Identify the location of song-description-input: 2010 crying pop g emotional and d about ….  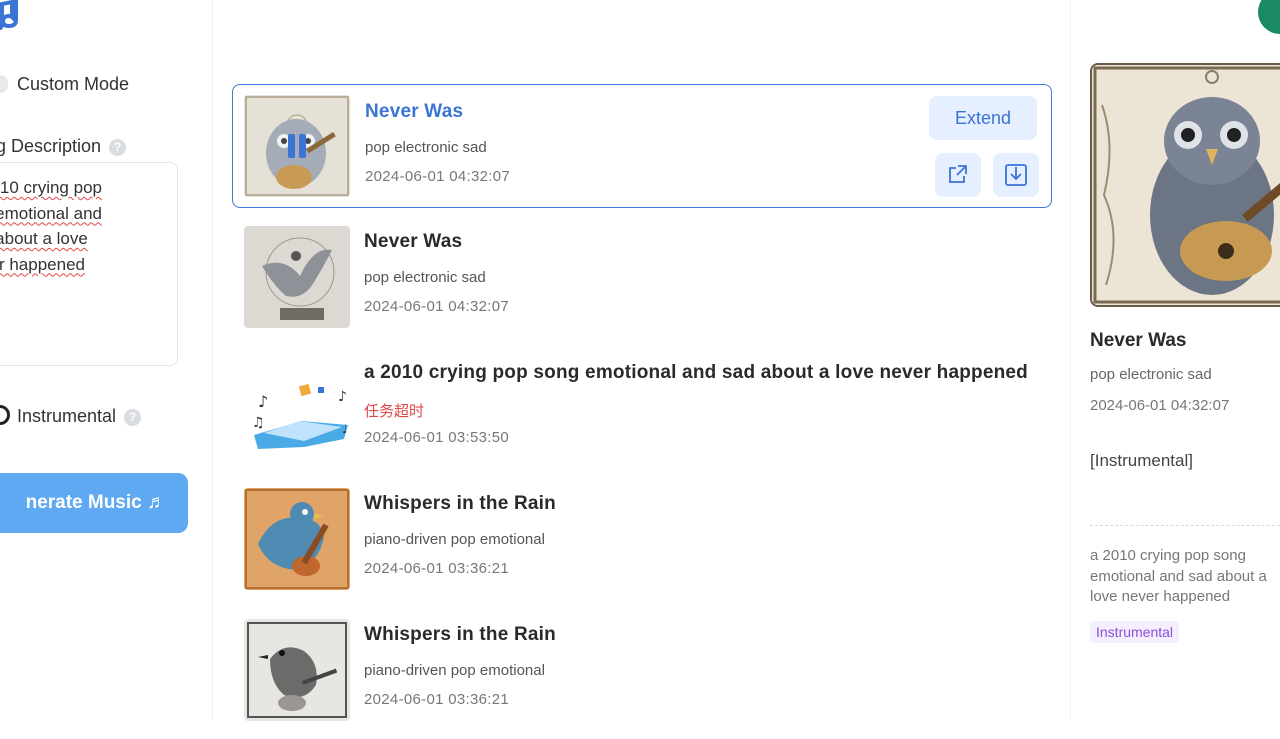
(89, 264).